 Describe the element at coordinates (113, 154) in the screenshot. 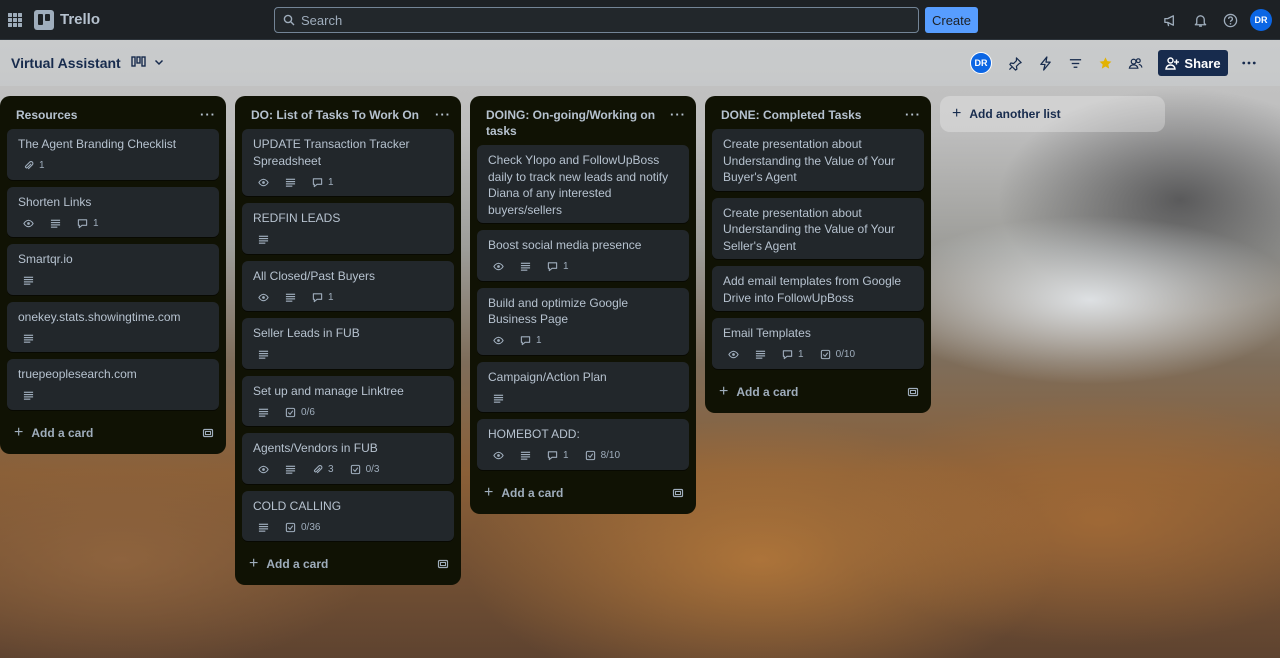

I see `card: The Agent Branding Checklist 1` at that location.